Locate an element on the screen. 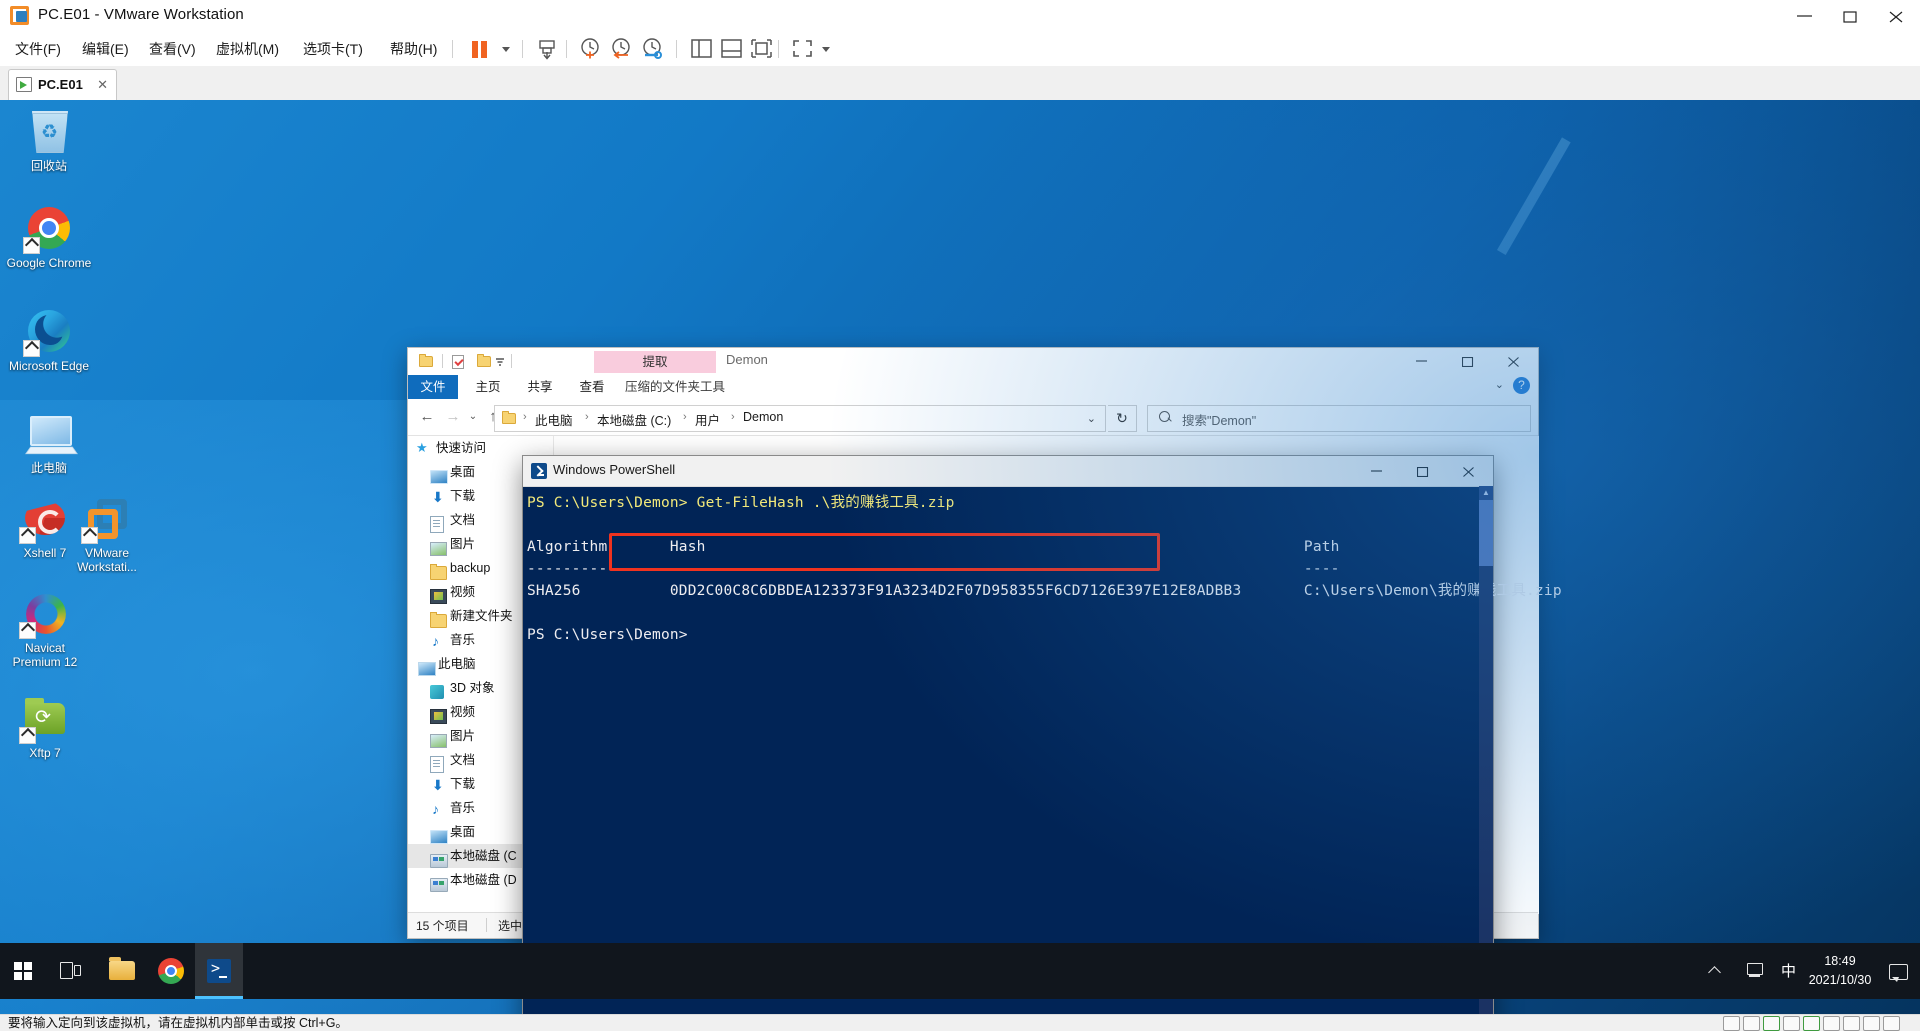 The width and height of the screenshot is (1920, 1031). cd-icon is located at coordinates (1751, 1023).